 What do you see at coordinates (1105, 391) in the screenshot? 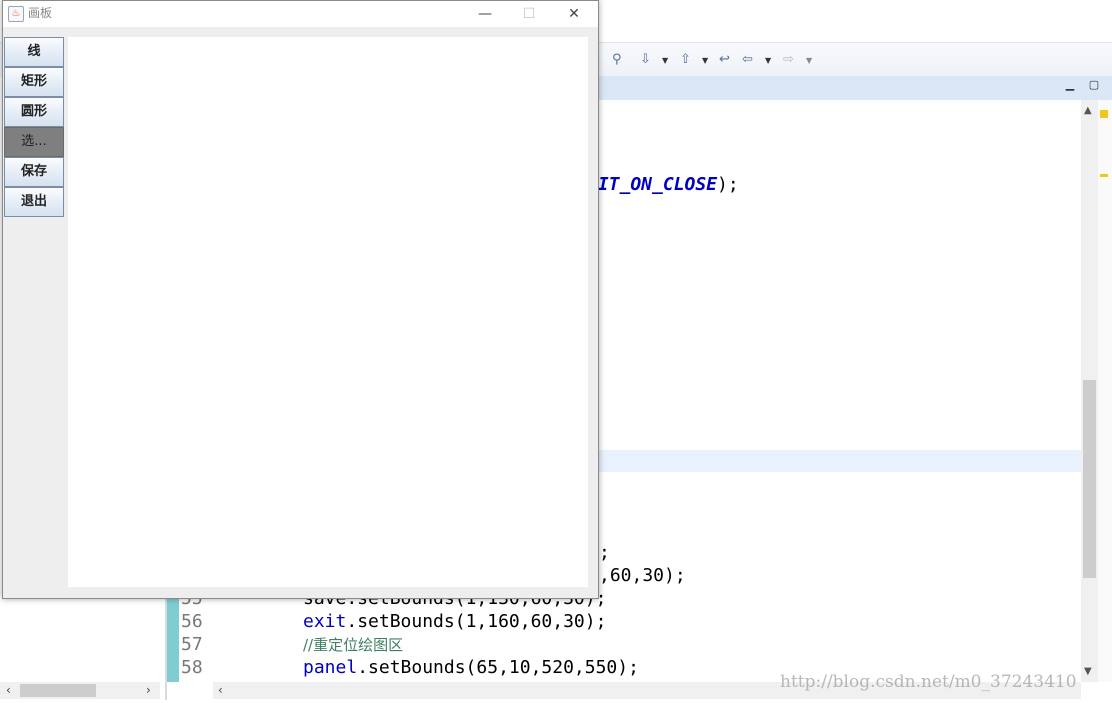
I see `overview-ruler` at bounding box center [1105, 391].